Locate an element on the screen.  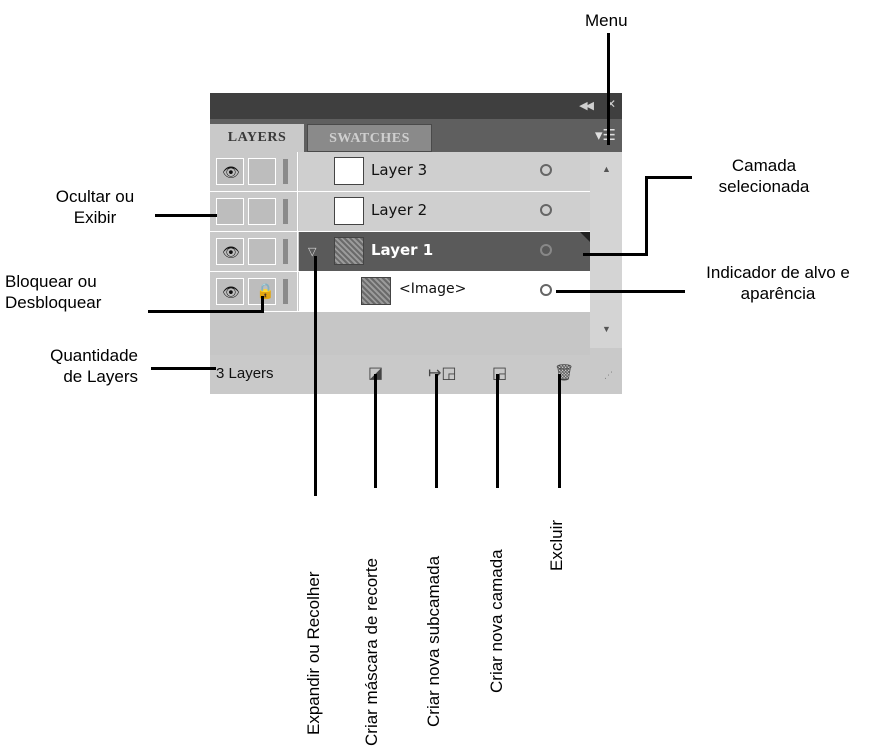
empty-layer-area is located at coordinates (400, 333).